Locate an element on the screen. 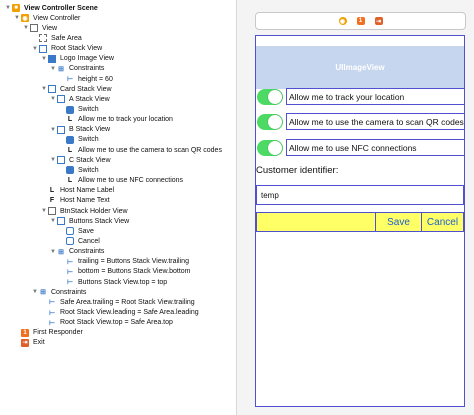  outline-row-label: Constraints is located at coordinates (69, 292).